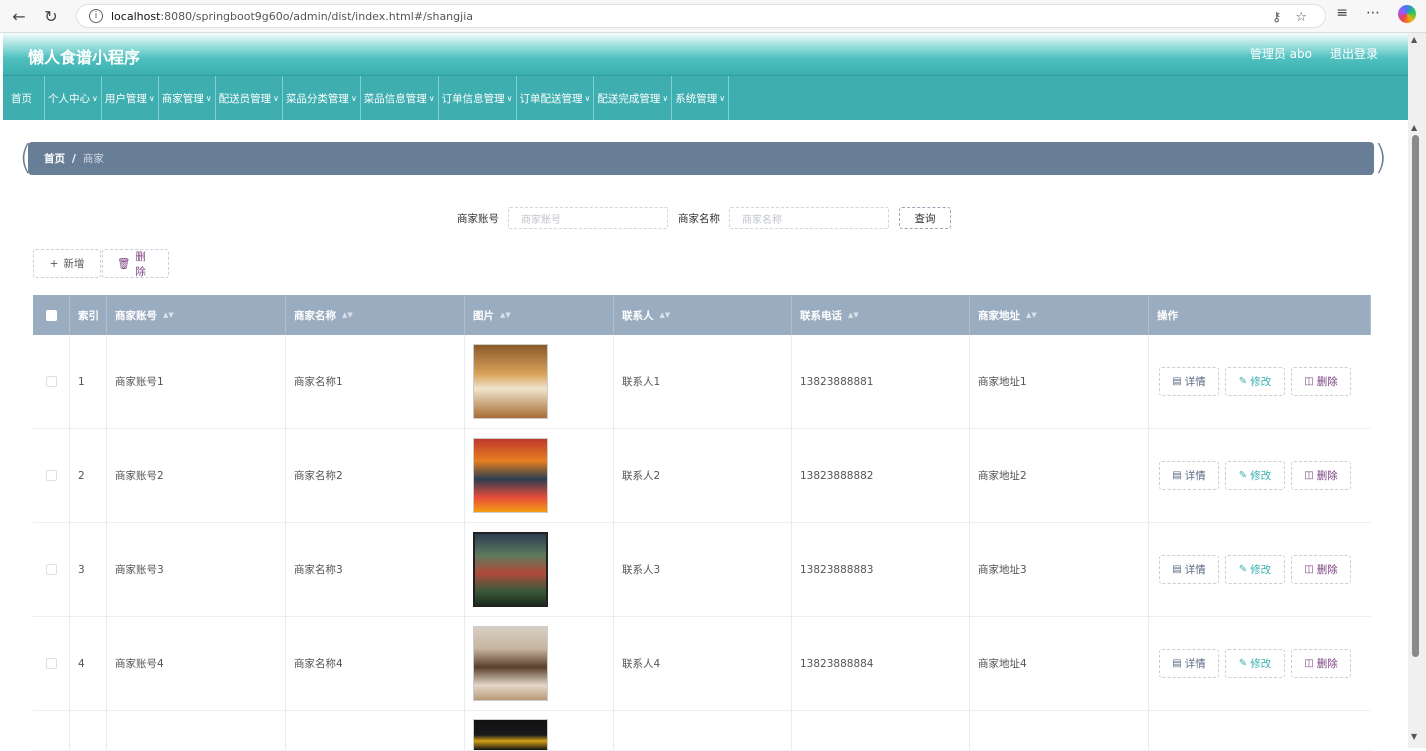  I want to click on menu-item-7: 订单信息管理 ∨, so click(478, 98).